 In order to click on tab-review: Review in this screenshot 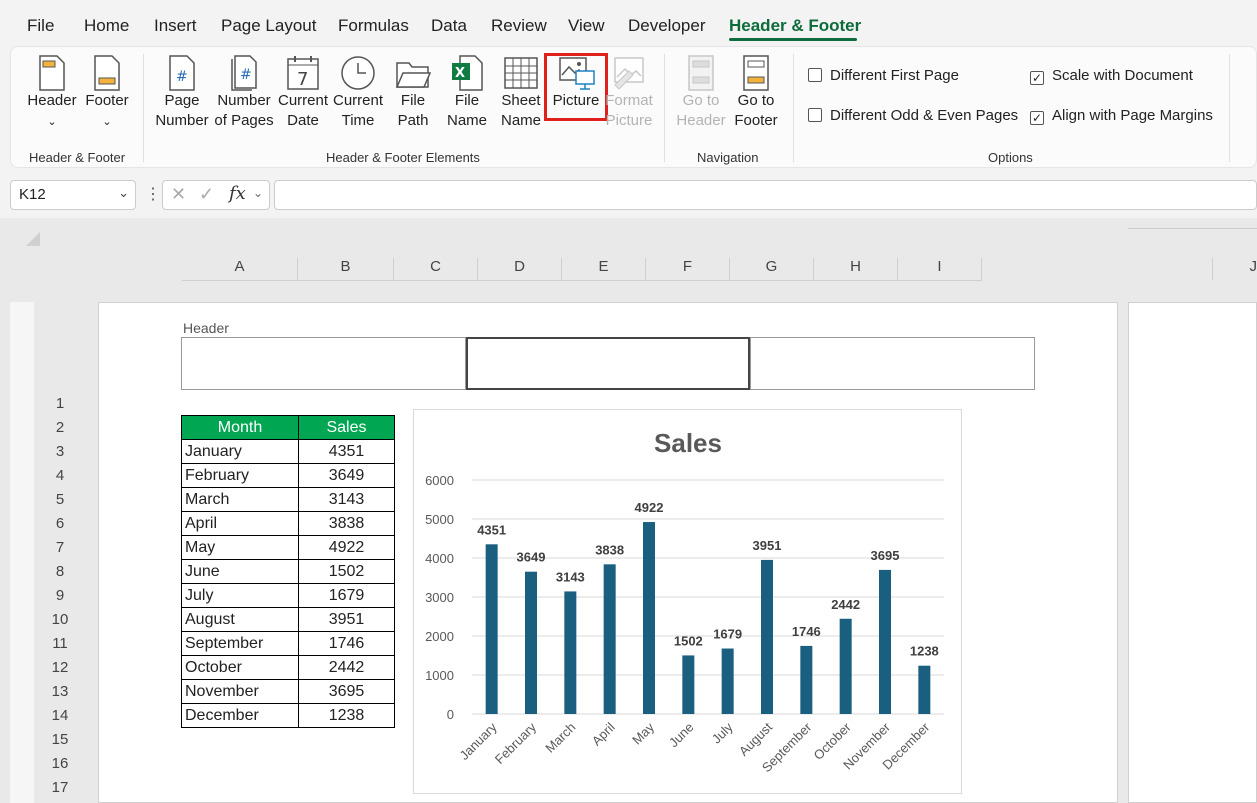, I will do `click(519, 26)`.